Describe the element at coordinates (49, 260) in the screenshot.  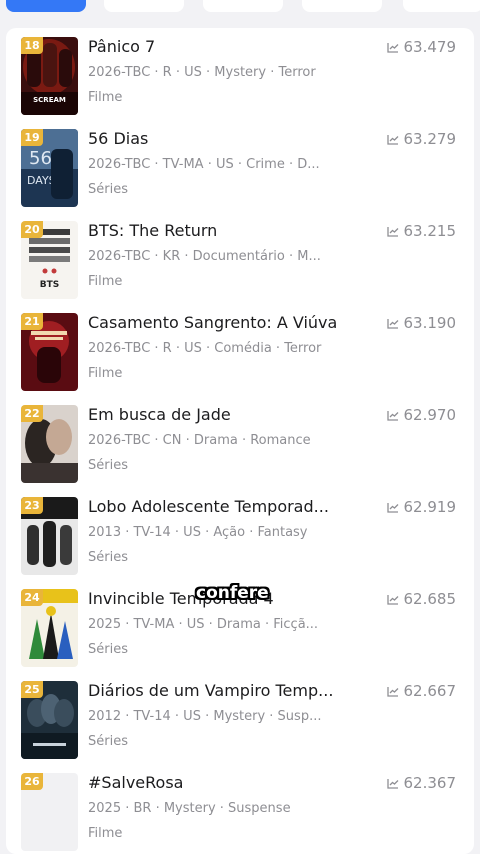
I see `poster-bts: BTS 20` at that location.